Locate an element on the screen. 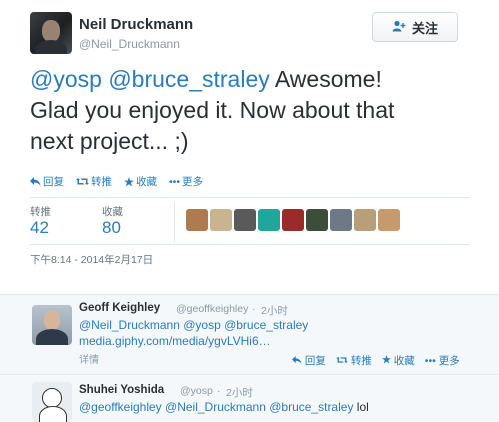 Image resolution: width=499 pixels, height=422 pixels. tweet-line-1: @yosp @bruce_straley Awesome! is located at coordinates (255, 79).